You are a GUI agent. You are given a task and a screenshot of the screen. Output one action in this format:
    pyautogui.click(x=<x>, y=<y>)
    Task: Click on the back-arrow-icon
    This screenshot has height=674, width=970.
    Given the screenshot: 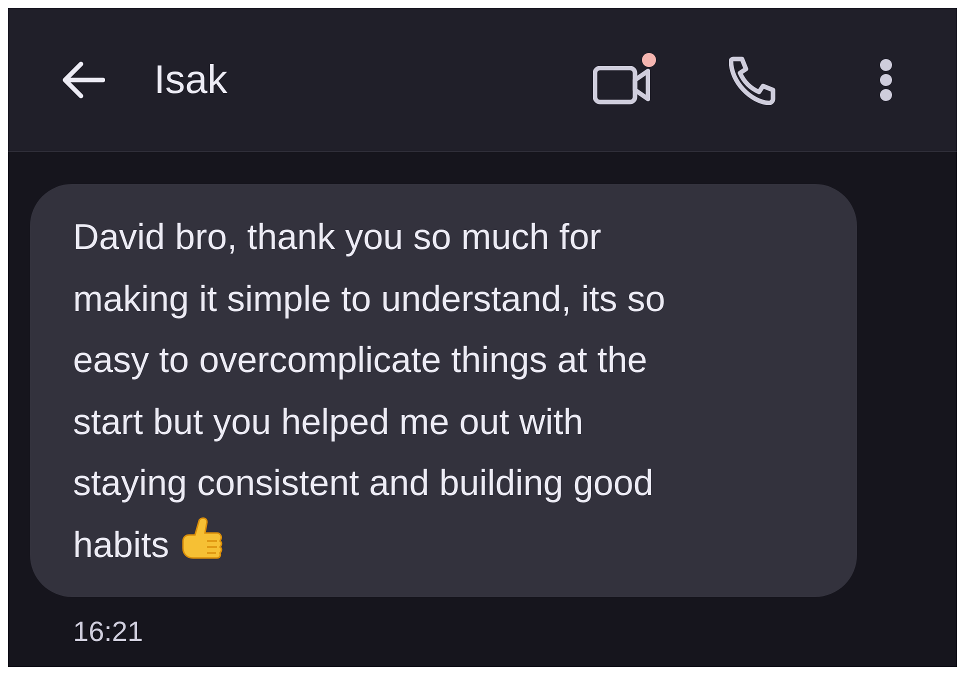 What is the action you would take?
    pyautogui.click(x=83, y=79)
    